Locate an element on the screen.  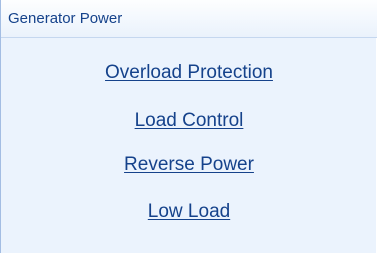
link-row-low-load: Low Load is located at coordinates (189, 212).